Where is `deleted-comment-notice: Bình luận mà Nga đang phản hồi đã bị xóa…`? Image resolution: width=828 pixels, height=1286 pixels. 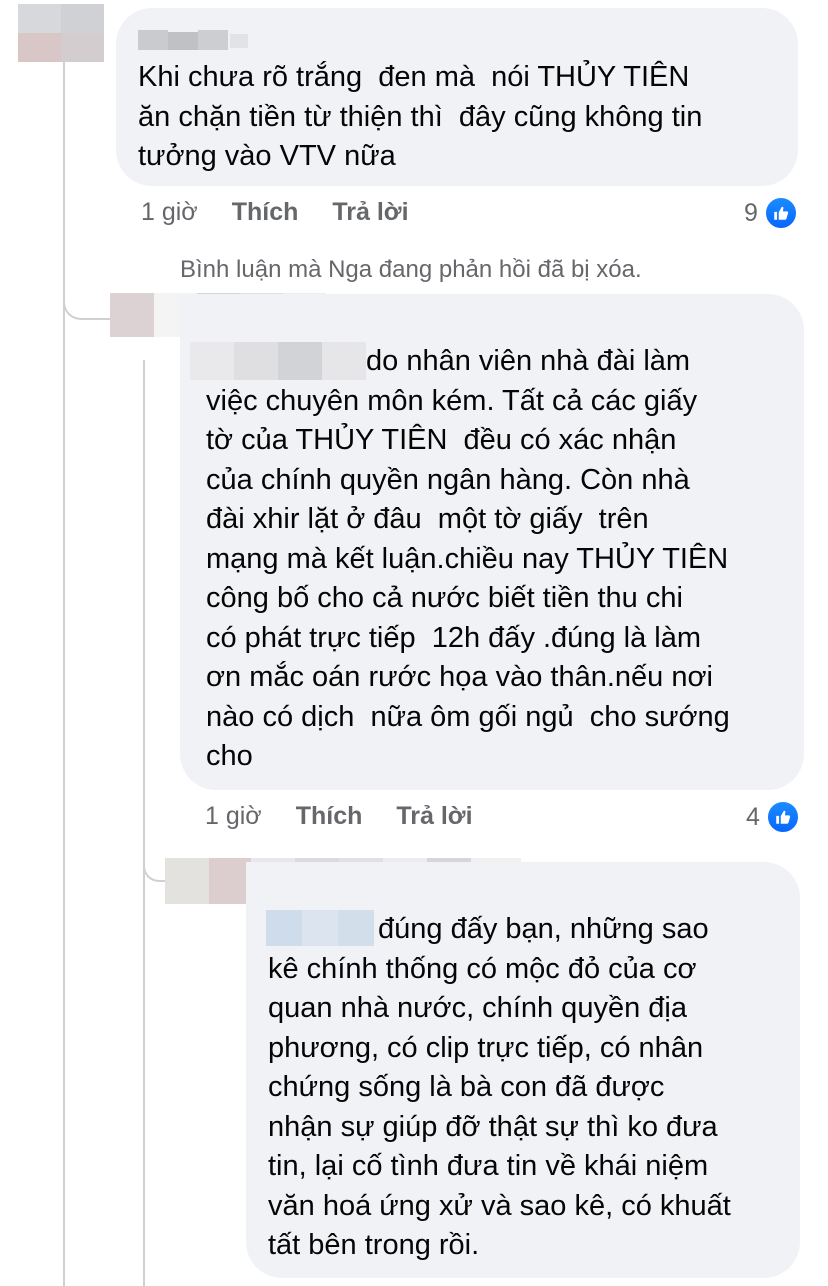 deleted-comment-notice: Bình luận mà Nga đang phản hồi đã bị xóa… is located at coordinates (411, 269).